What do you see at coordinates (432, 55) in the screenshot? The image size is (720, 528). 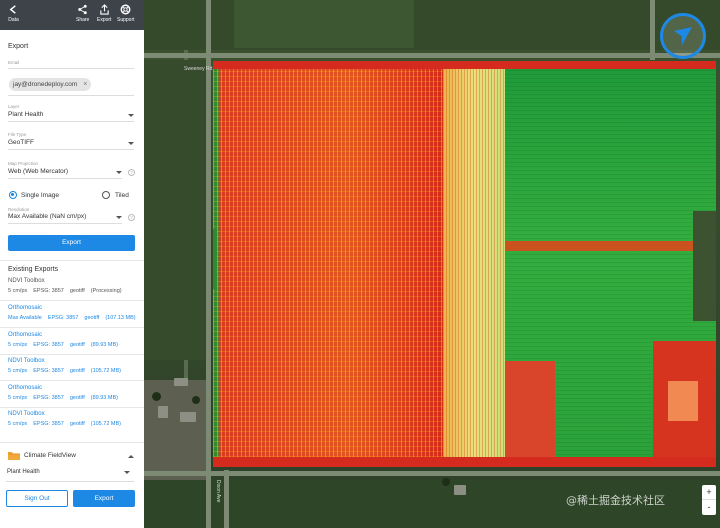 I see `road-north` at bounding box center [432, 55].